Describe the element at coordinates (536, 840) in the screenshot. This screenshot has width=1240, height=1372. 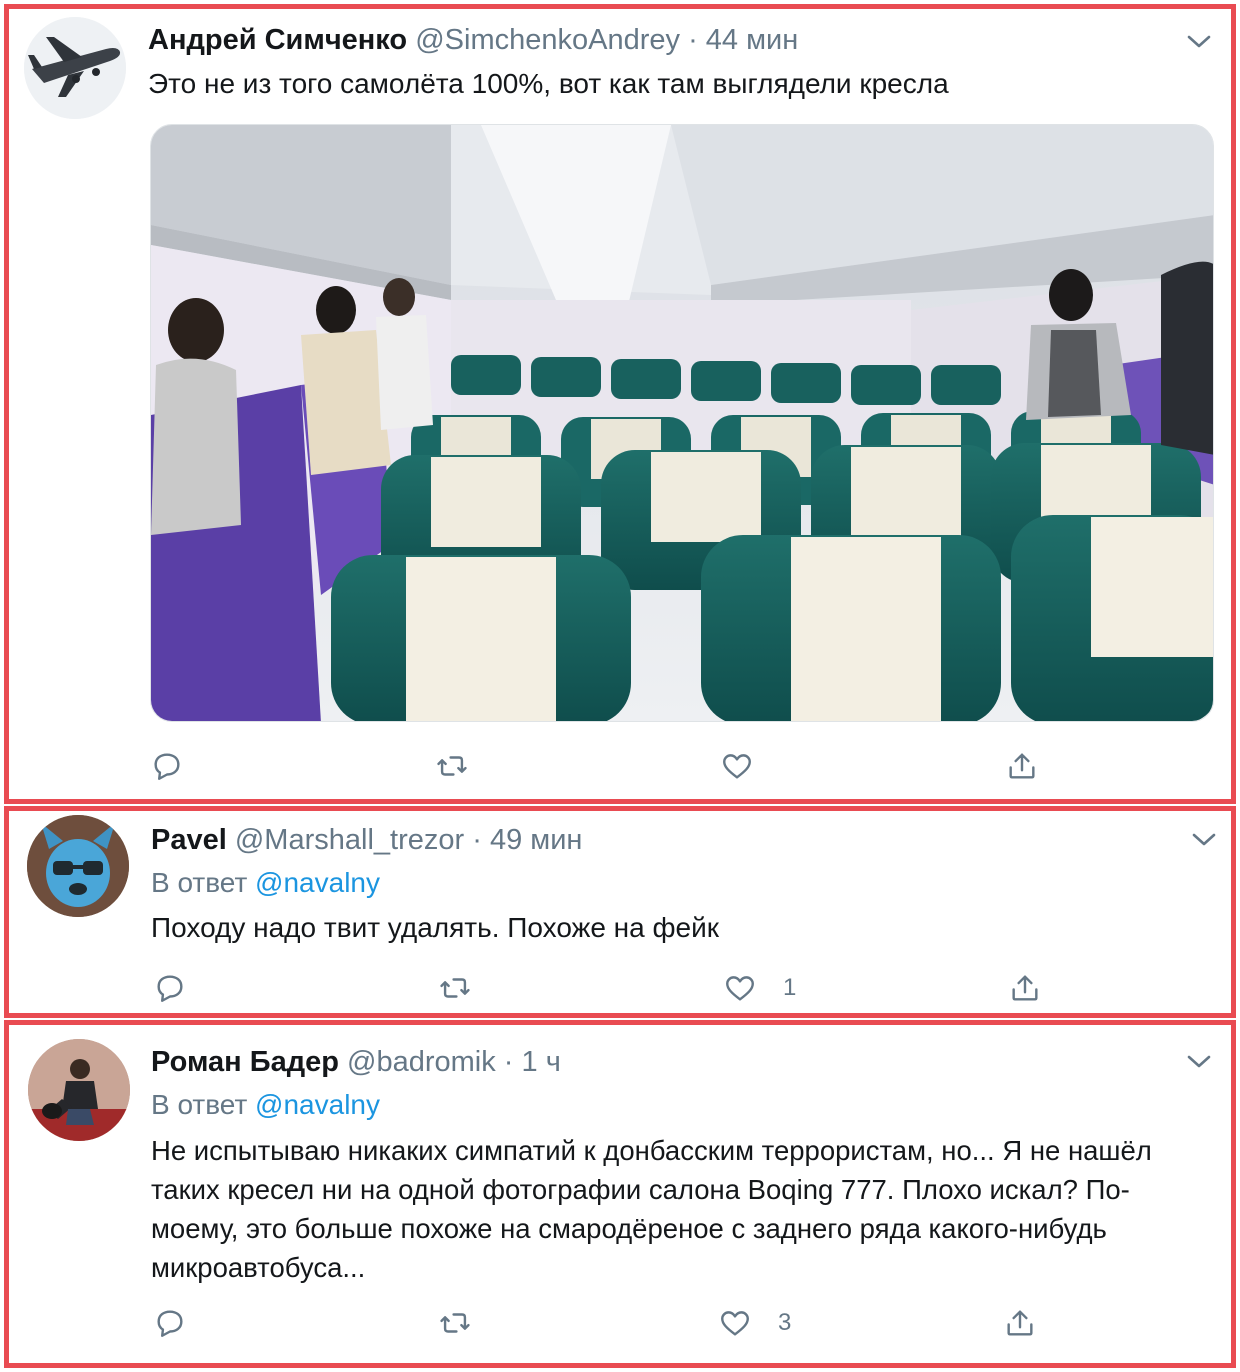
I see `timestamp: 49 мин` at that location.